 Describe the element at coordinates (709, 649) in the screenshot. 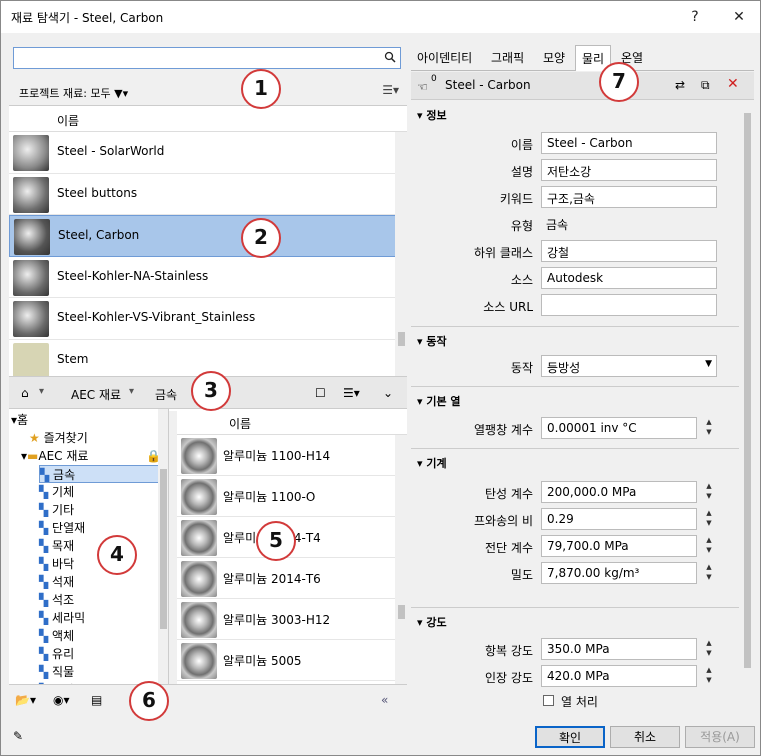

I see `yield-spinner: ▲ ▼` at that location.